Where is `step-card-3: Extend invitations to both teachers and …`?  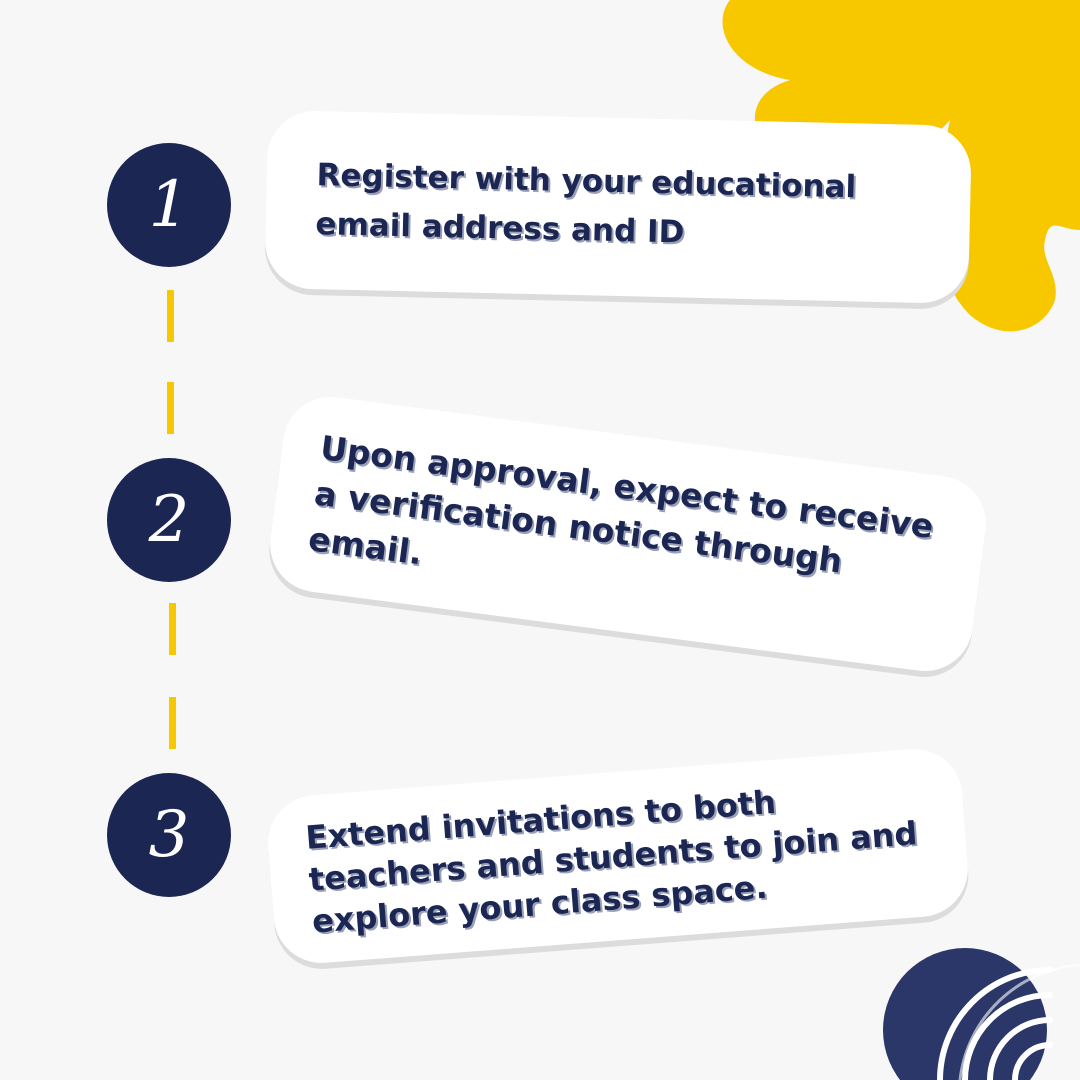
step-card-3: Extend invitations to both teachers and … is located at coordinates (618, 856).